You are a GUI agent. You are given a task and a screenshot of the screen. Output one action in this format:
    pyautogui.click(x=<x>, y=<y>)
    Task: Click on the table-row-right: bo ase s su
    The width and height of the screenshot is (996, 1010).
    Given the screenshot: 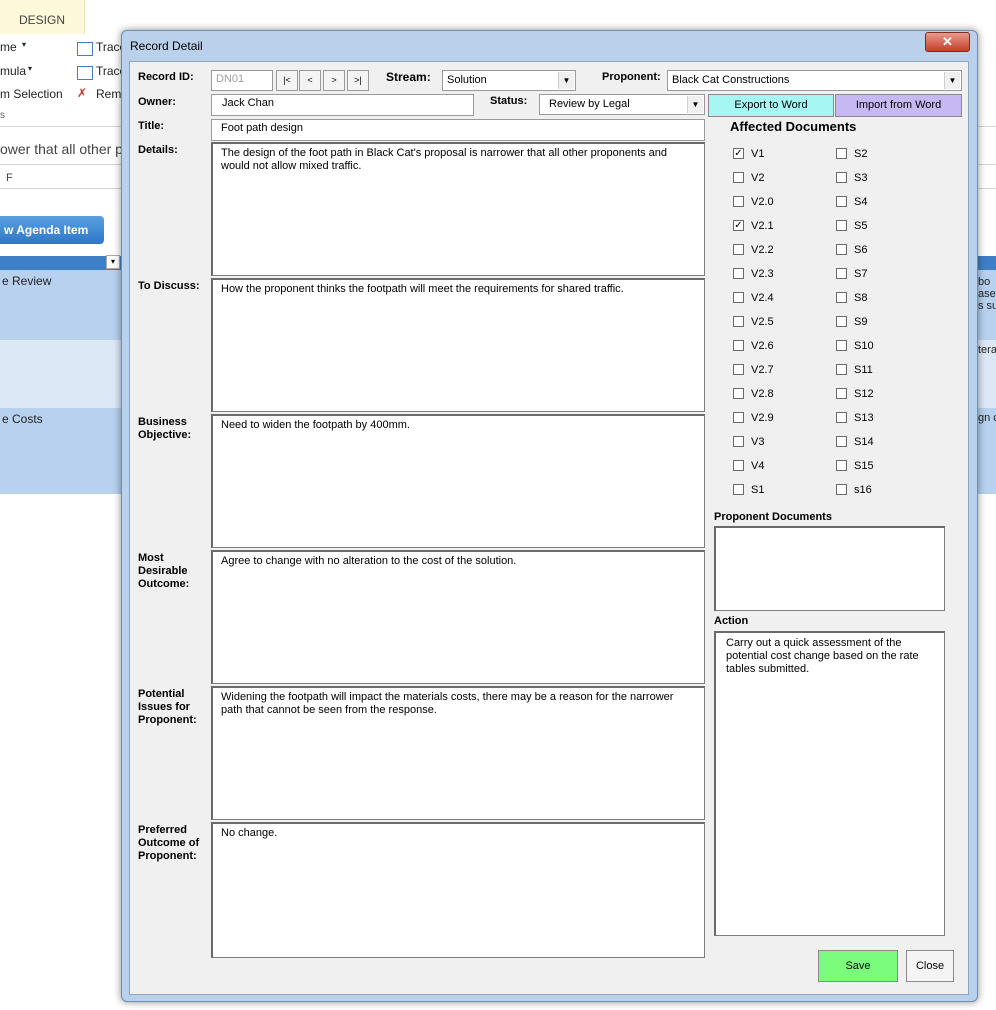 What is the action you would take?
    pyautogui.click(x=987, y=305)
    